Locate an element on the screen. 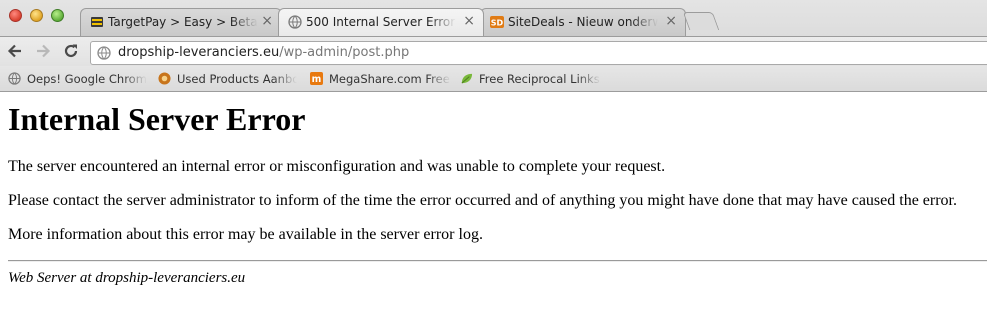  tab-title: TargetPay > Easy > Betaalde is located at coordinates (183, 22).